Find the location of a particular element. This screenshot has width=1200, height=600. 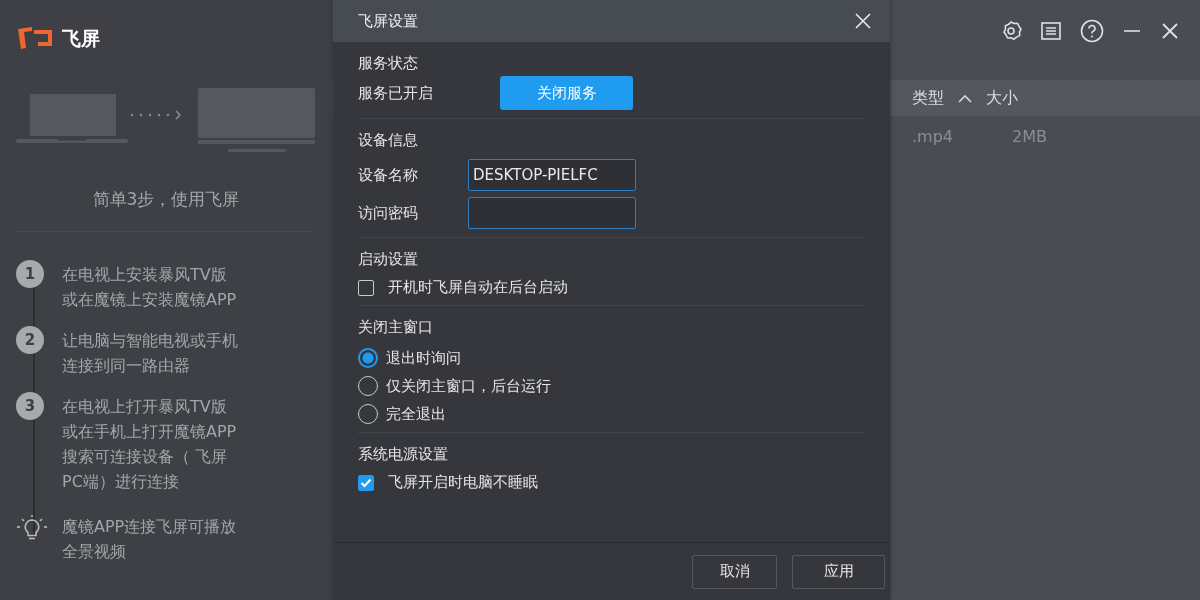

section-heading: 服务状态 is located at coordinates (388, 64).